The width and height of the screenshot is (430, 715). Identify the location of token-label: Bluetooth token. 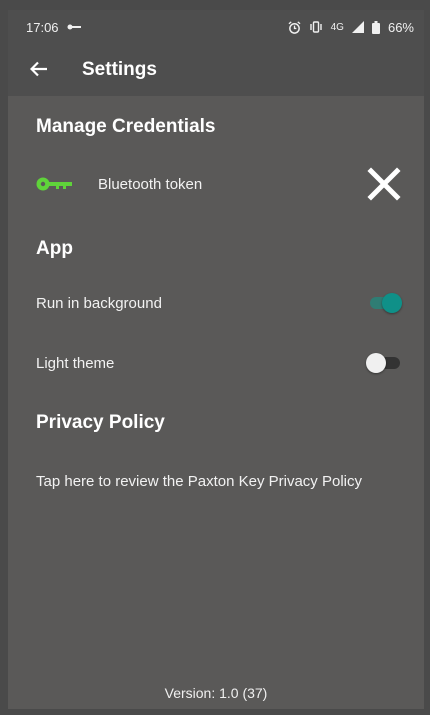
(150, 184).